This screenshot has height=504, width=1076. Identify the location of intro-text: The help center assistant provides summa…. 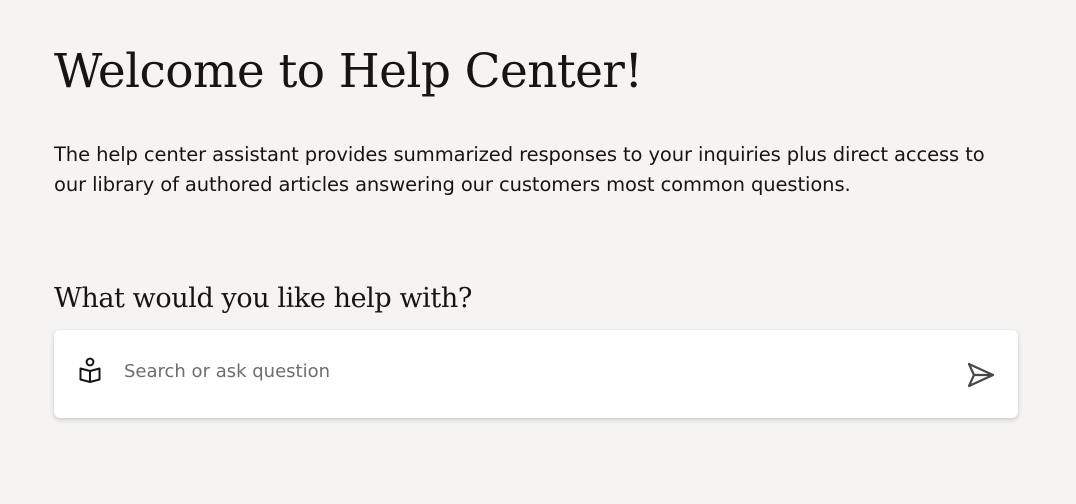
(519, 169).